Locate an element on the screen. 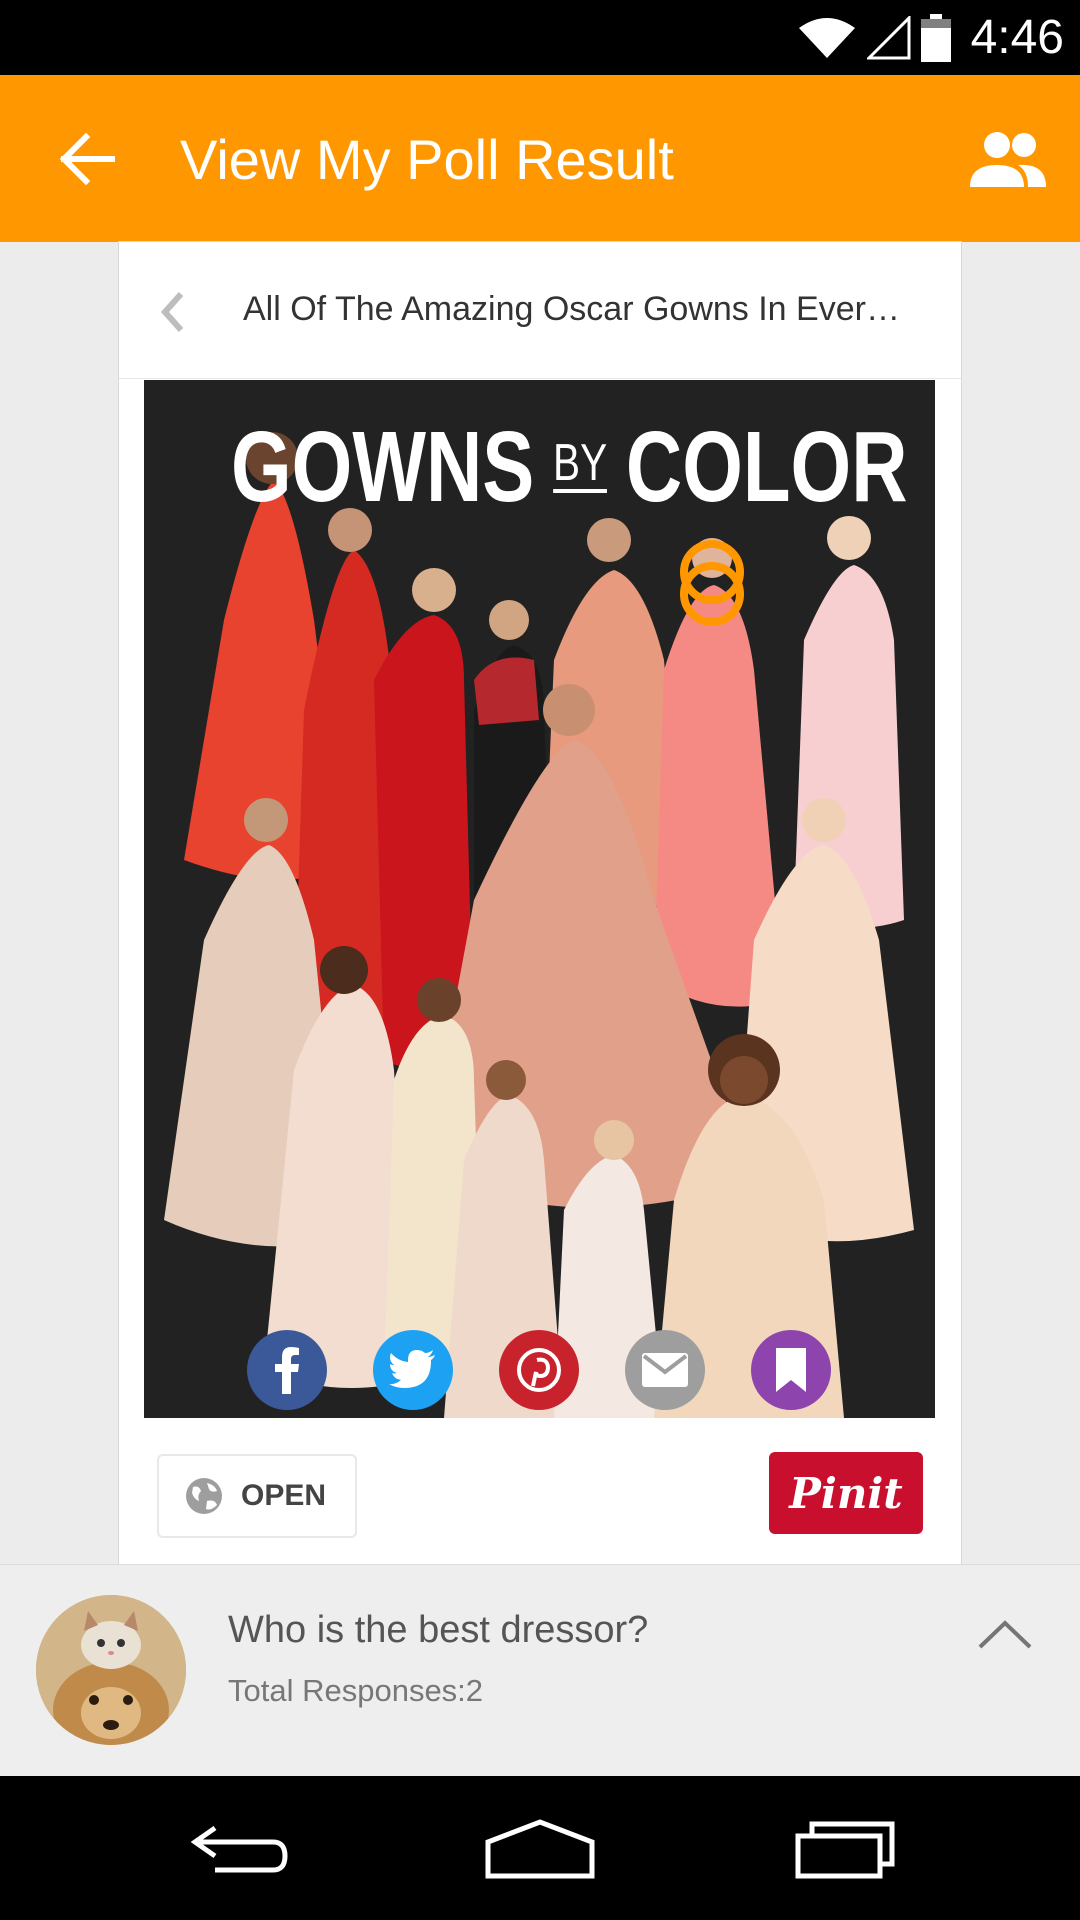 This screenshot has height=1920, width=1080. link-marker-icon is located at coordinates (712, 583).